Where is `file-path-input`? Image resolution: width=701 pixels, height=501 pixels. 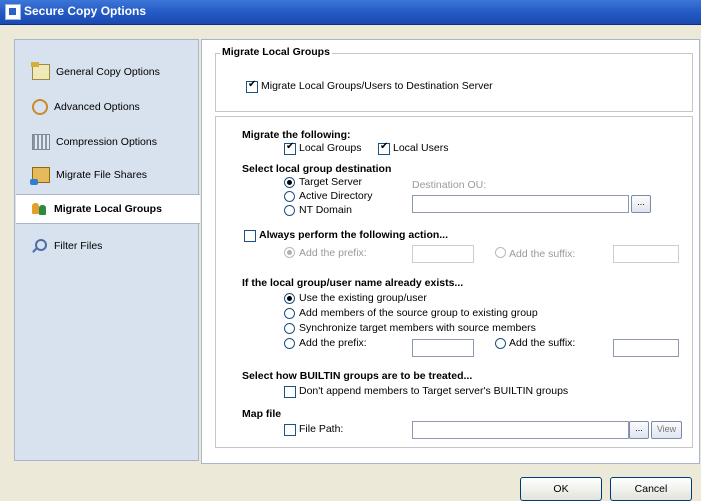
file-path-input is located at coordinates (520, 430).